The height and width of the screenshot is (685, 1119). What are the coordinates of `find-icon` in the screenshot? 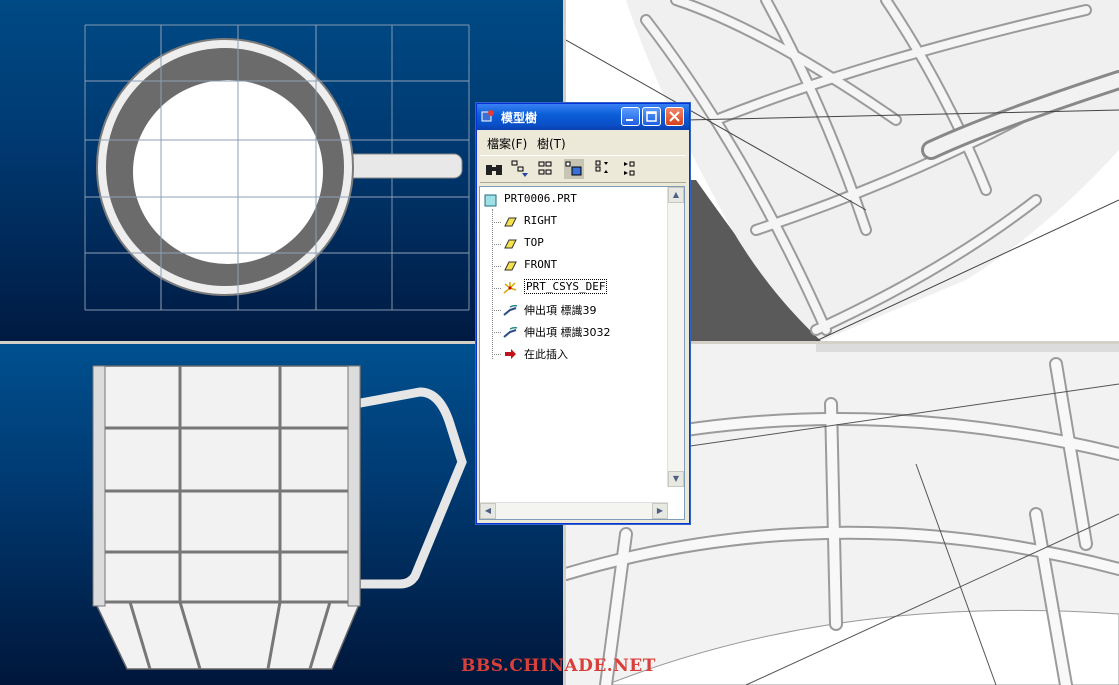 It's located at (494, 170).